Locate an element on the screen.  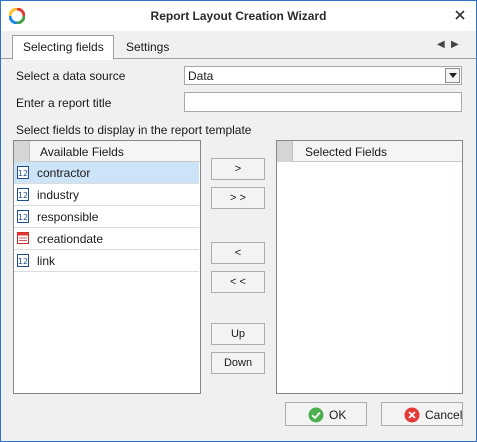
list-item-label: responsible is located at coordinates (68, 217).